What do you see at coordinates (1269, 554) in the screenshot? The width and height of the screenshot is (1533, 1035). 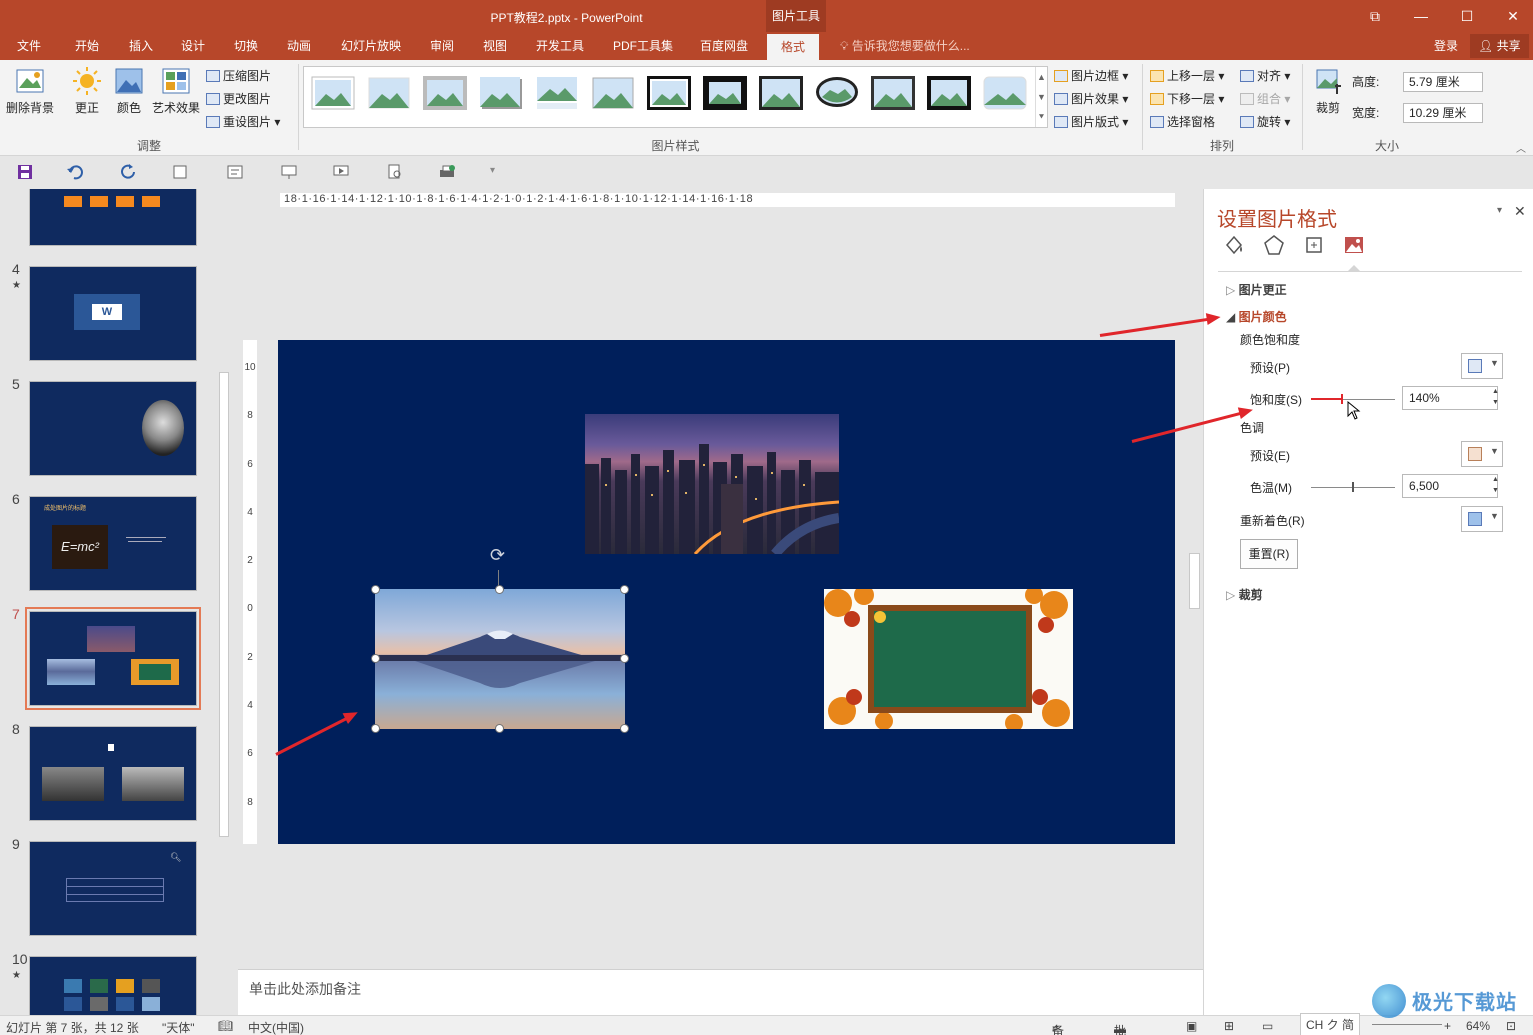 I see `reset-button: 重置(R)` at bounding box center [1269, 554].